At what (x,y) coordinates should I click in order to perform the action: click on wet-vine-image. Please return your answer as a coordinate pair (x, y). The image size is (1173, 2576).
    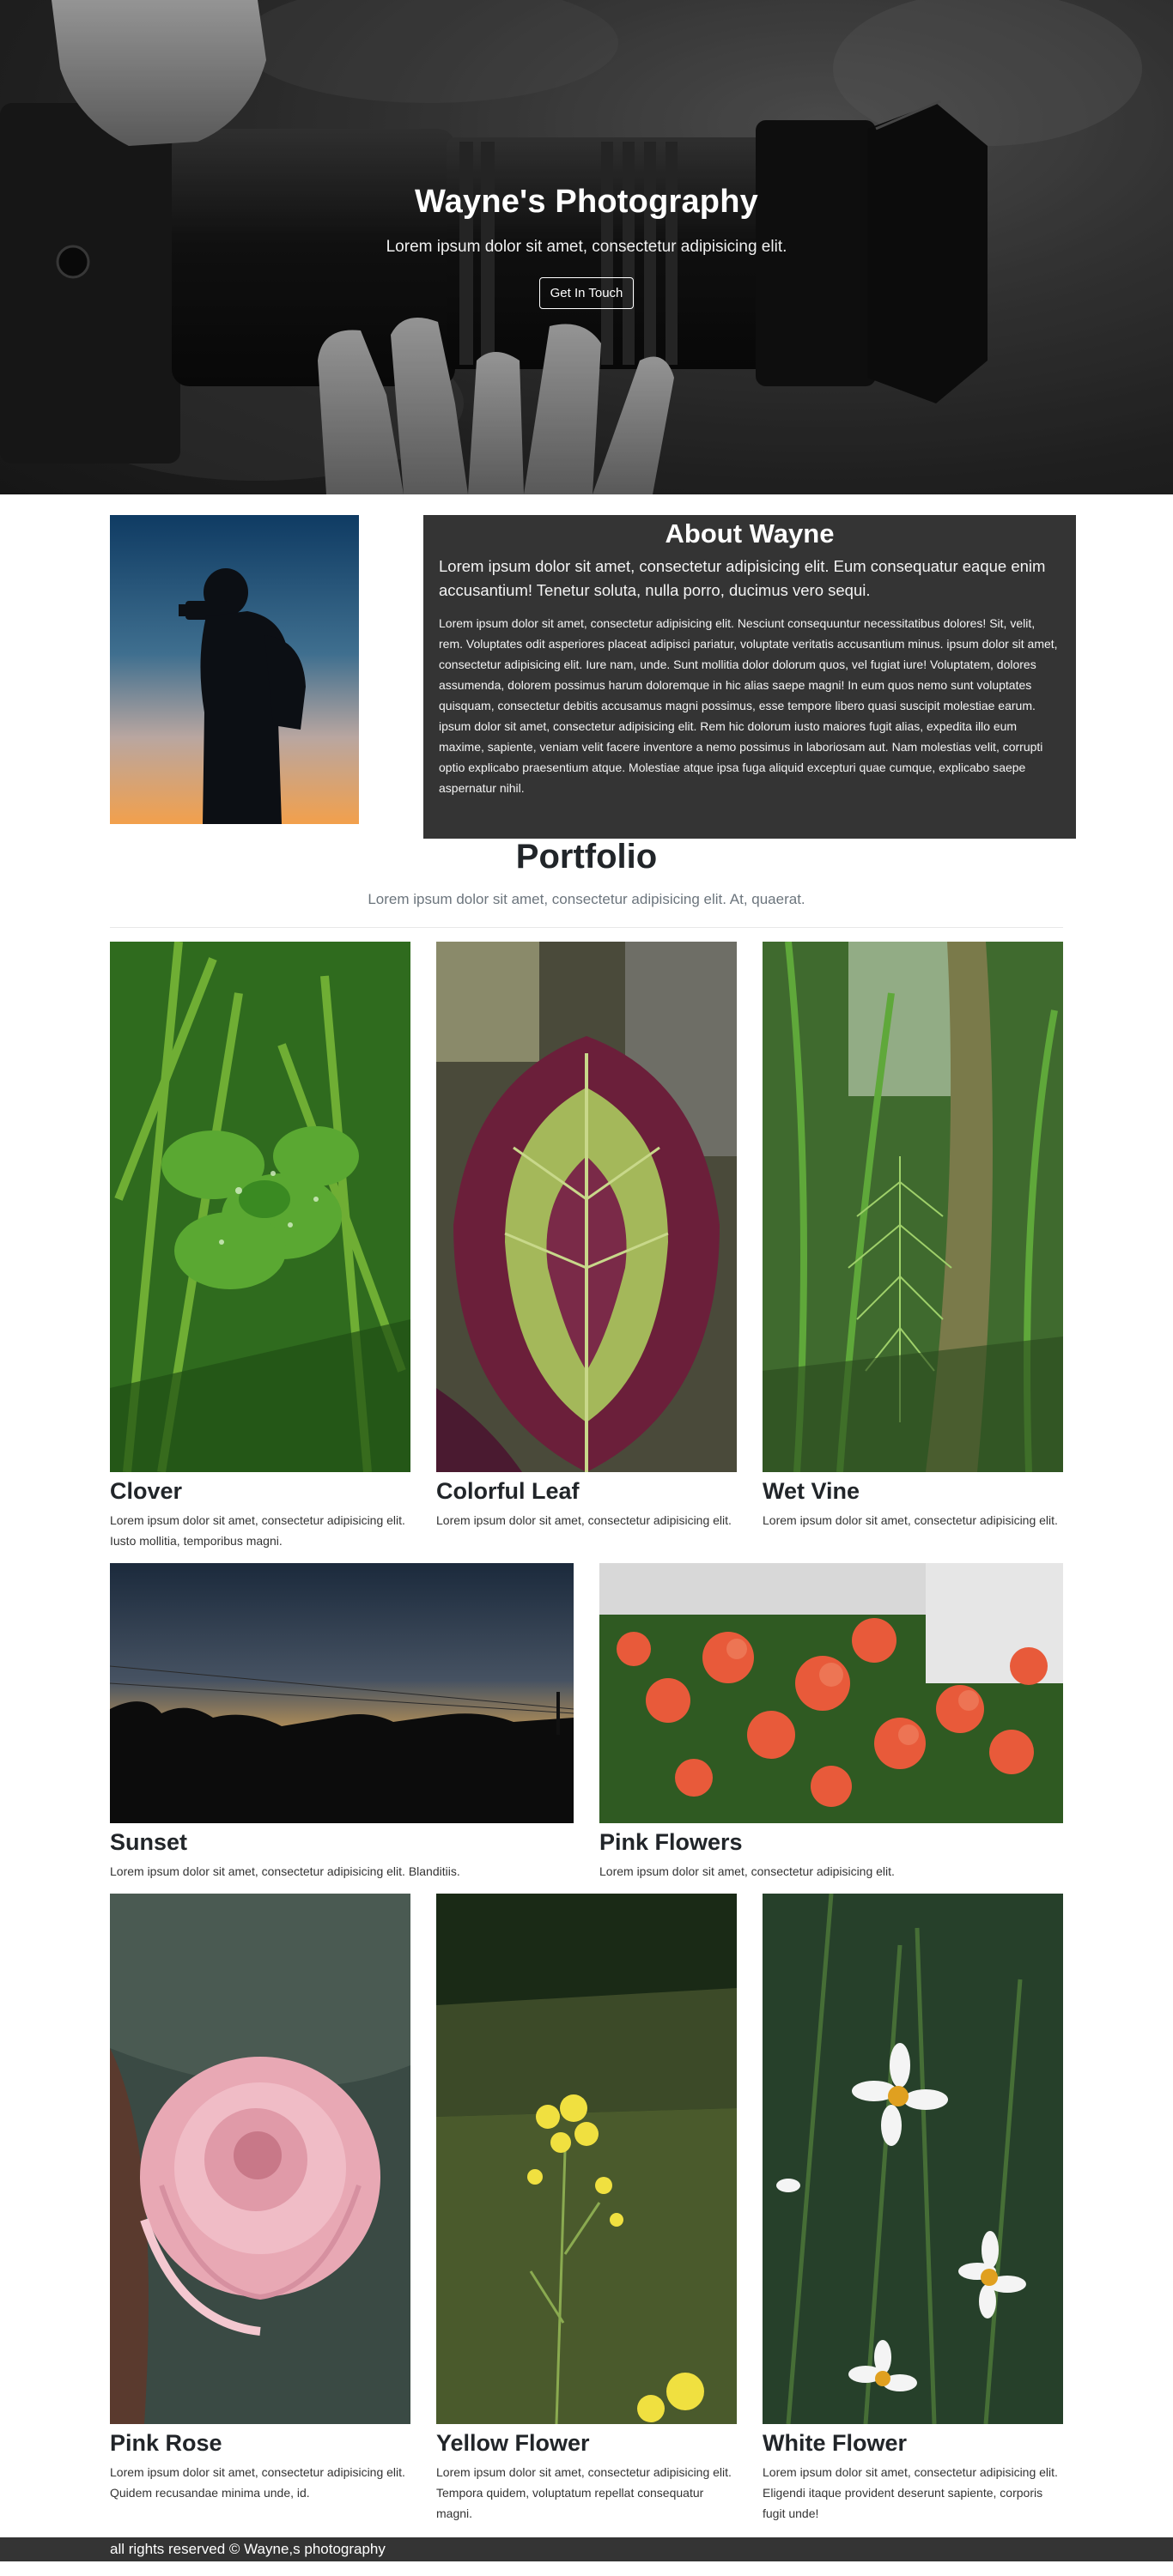
    Looking at the image, I should click on (913, 1207).